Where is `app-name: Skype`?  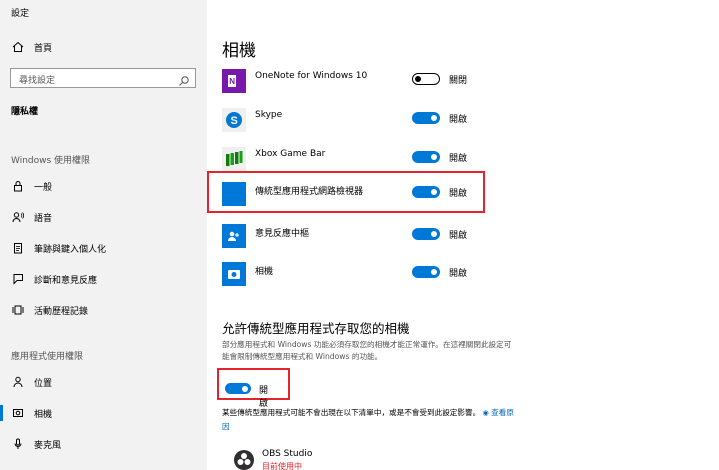 app-name: Skype is located at coordinates (269, 115).